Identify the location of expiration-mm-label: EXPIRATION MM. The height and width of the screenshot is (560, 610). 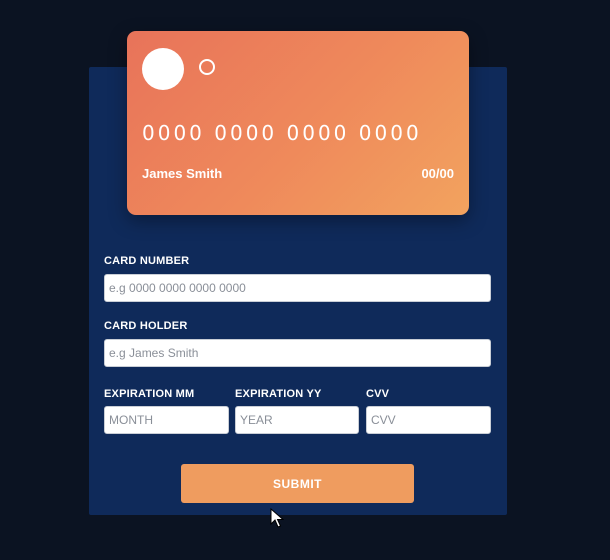
(149, 394).